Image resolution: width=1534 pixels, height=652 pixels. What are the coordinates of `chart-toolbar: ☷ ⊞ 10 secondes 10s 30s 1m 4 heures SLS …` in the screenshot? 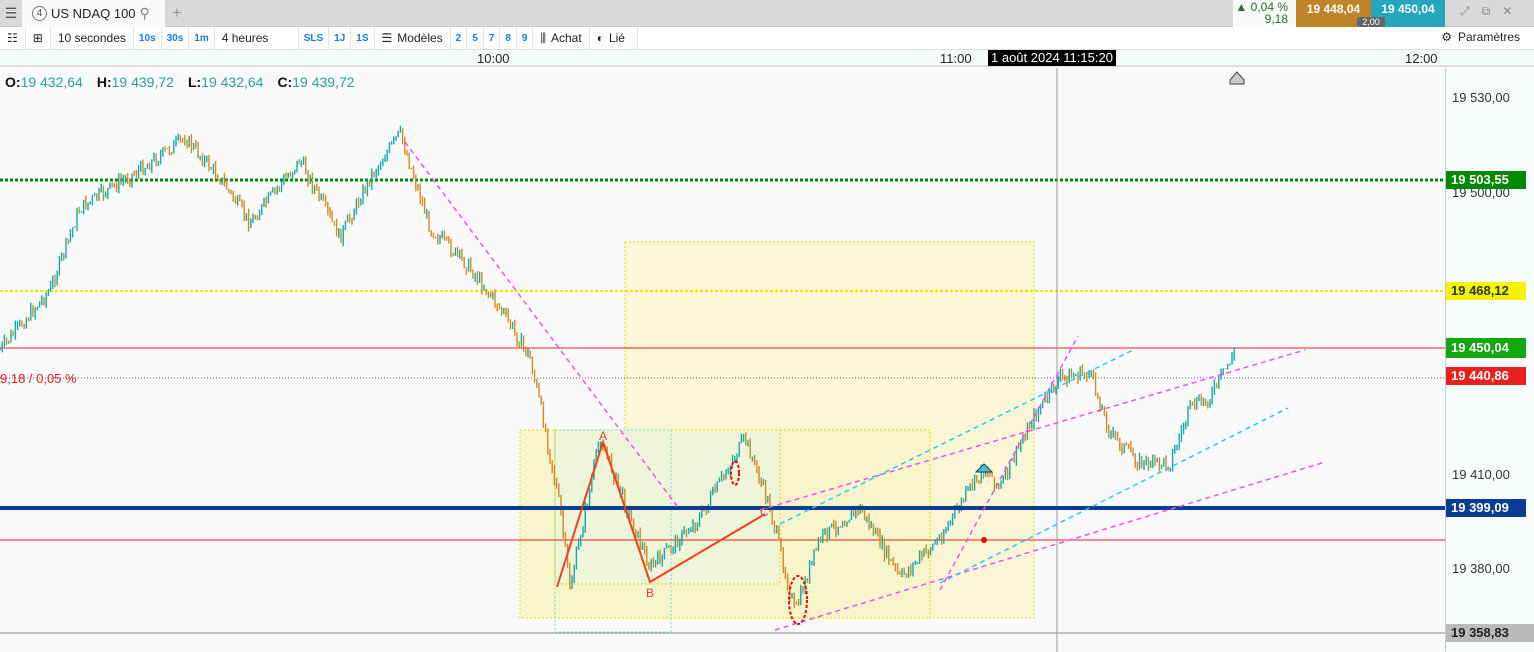 It's located at (767, 38).